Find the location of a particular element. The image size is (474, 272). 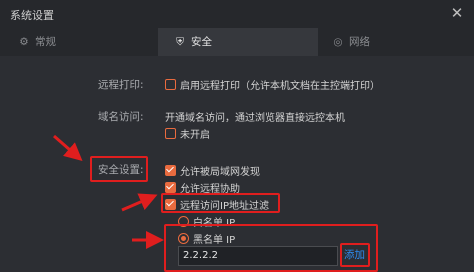

remote-print-text: 启用远程打印（允许本机文档在主控端打印） is located at coordinates (280, 86).